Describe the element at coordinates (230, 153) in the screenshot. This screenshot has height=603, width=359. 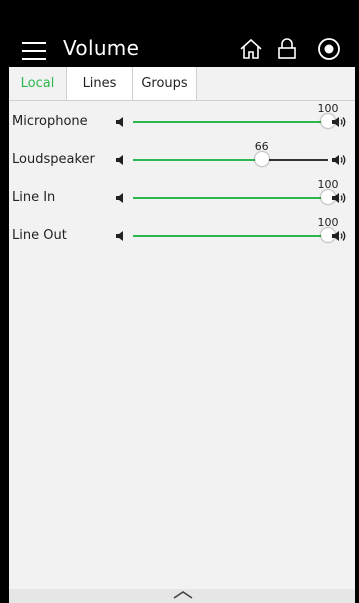
I see `volume-slider-loudspeaker: 66` at that location.